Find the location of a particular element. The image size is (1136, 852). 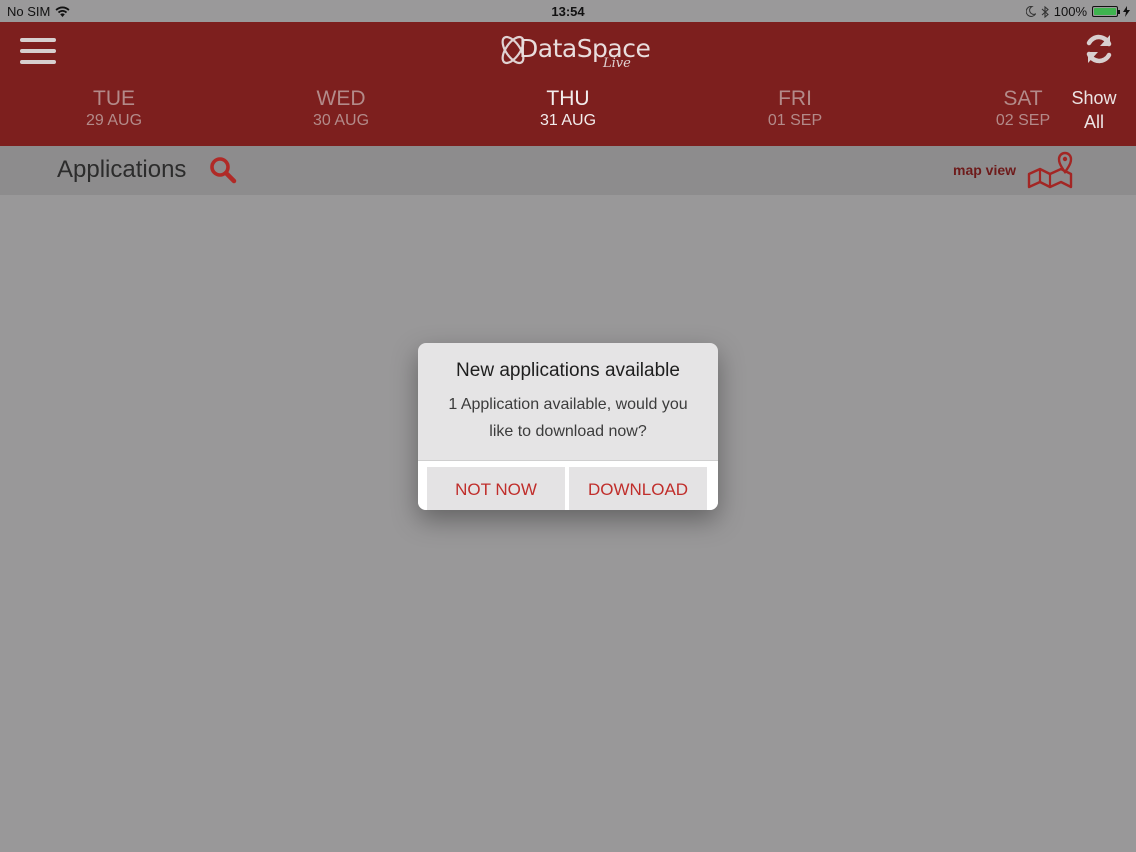

day-date: 01 SEP is located at coordinates (795, 120).